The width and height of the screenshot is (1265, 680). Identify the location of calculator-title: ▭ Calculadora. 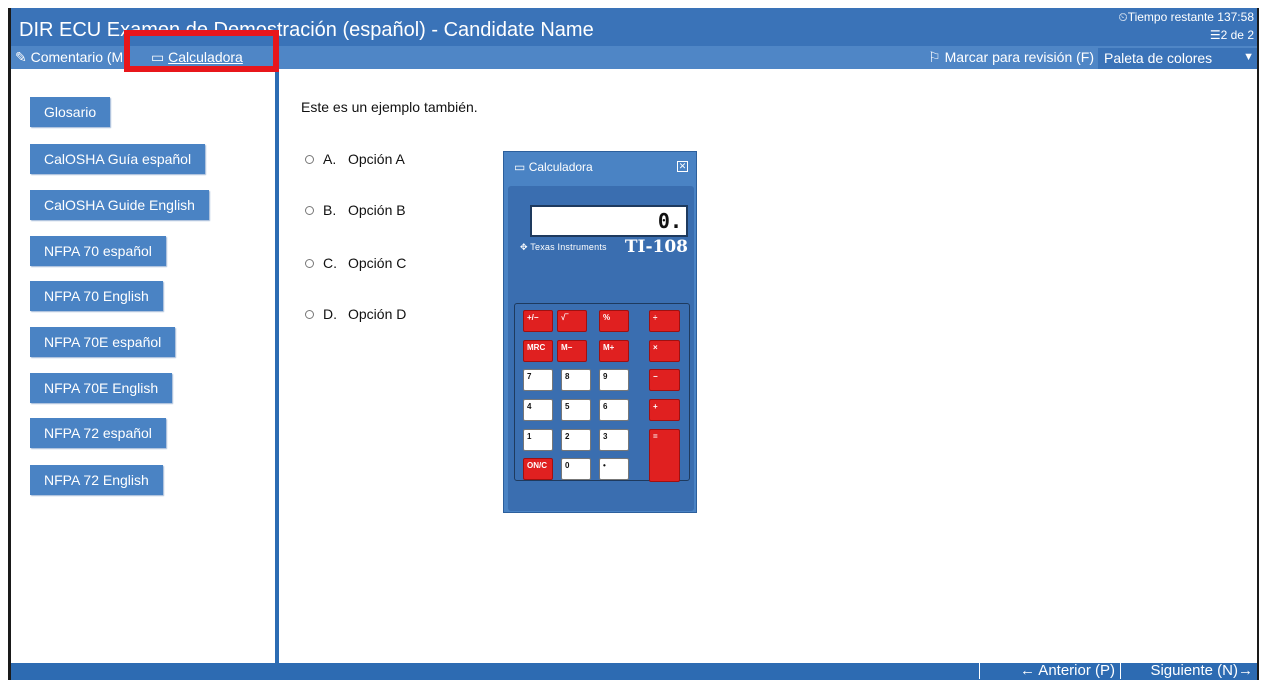
(553, 167).